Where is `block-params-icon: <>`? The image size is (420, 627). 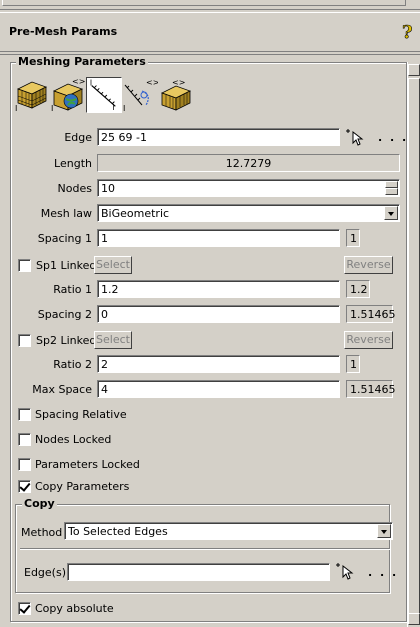 block-params-icon: <> is located at coordinates (176, 95).